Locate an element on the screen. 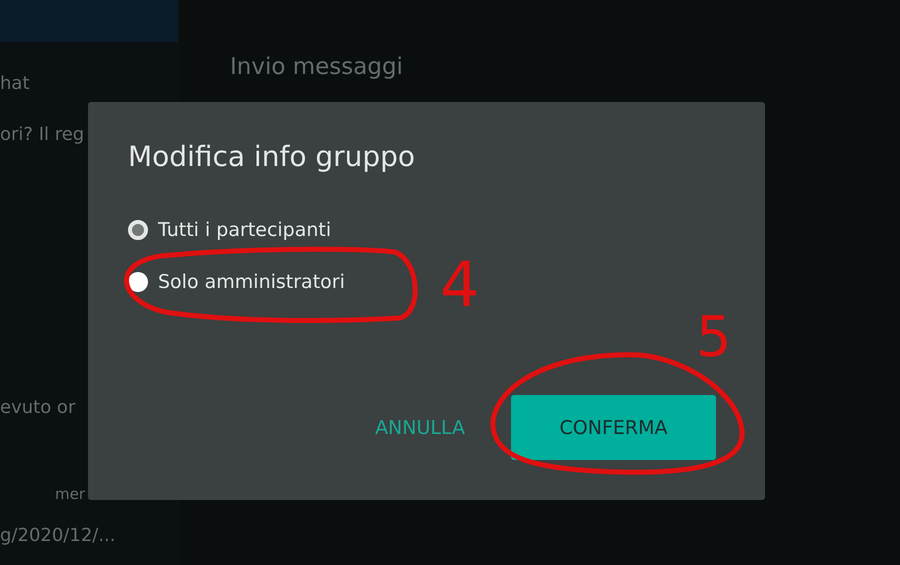  annotation-number: 5 is located at coordinates (714, 337).